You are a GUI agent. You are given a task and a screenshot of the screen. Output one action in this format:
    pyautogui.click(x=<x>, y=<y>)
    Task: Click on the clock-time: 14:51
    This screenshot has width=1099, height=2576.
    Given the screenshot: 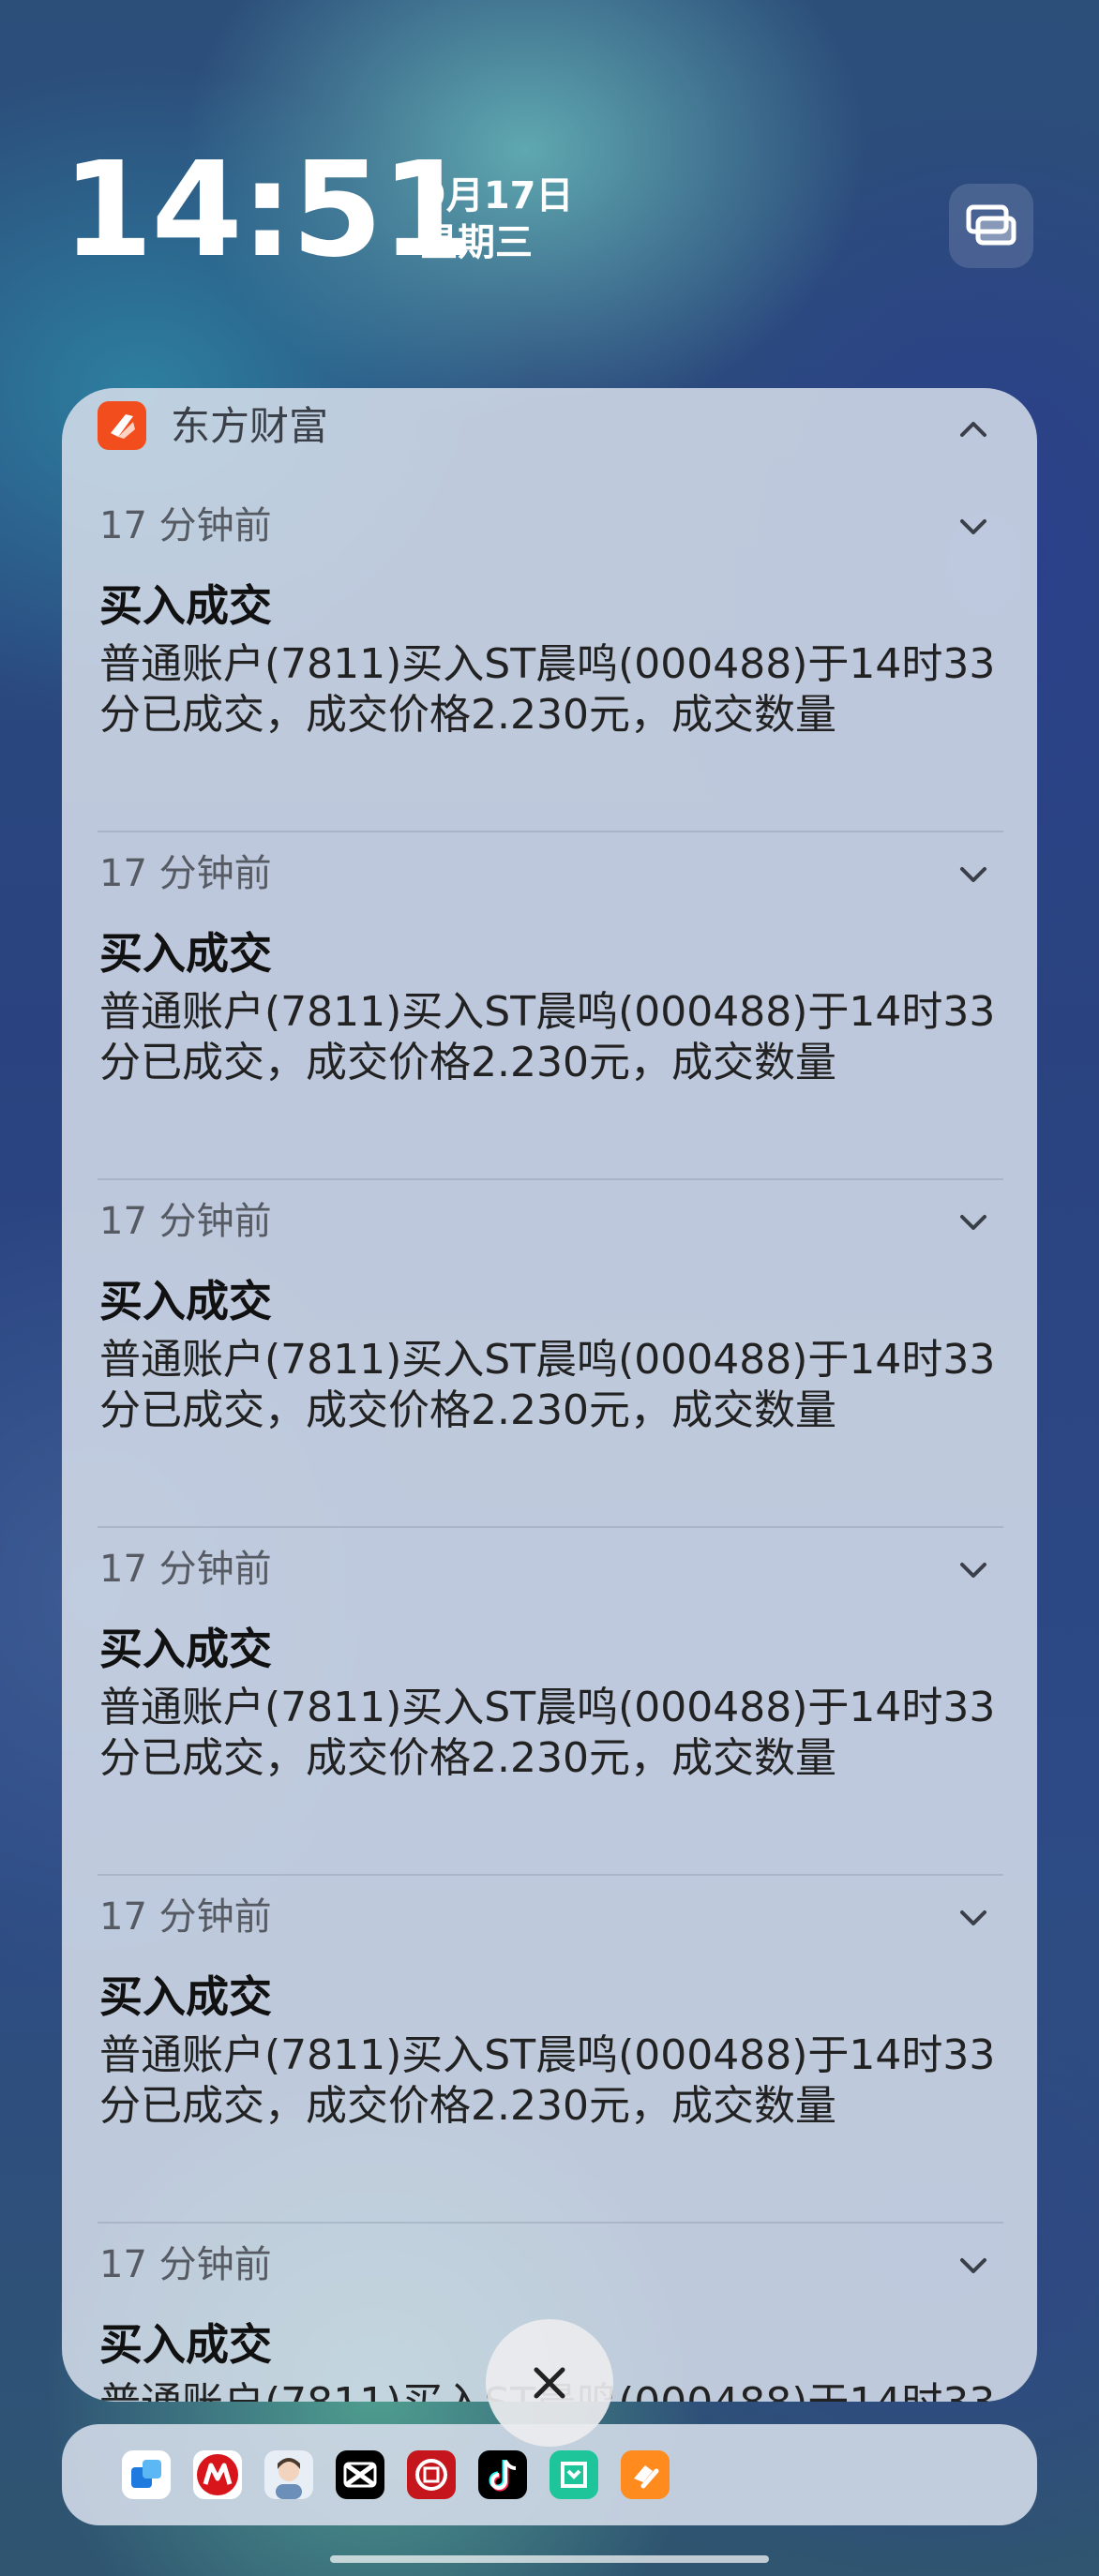 What is the action you would take?
    pyautogui.click(x=267, y=211)
    